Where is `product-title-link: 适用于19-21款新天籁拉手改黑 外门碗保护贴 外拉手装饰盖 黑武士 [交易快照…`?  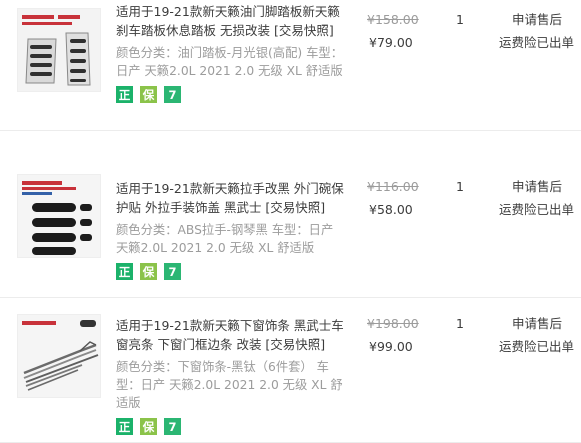 product-title-link: 适用于19-21款新天籁拉手改黑 外门碗保护贴 外拉手装饰盖 黑武士 [交易快照… is located at coordinates (231, 198).